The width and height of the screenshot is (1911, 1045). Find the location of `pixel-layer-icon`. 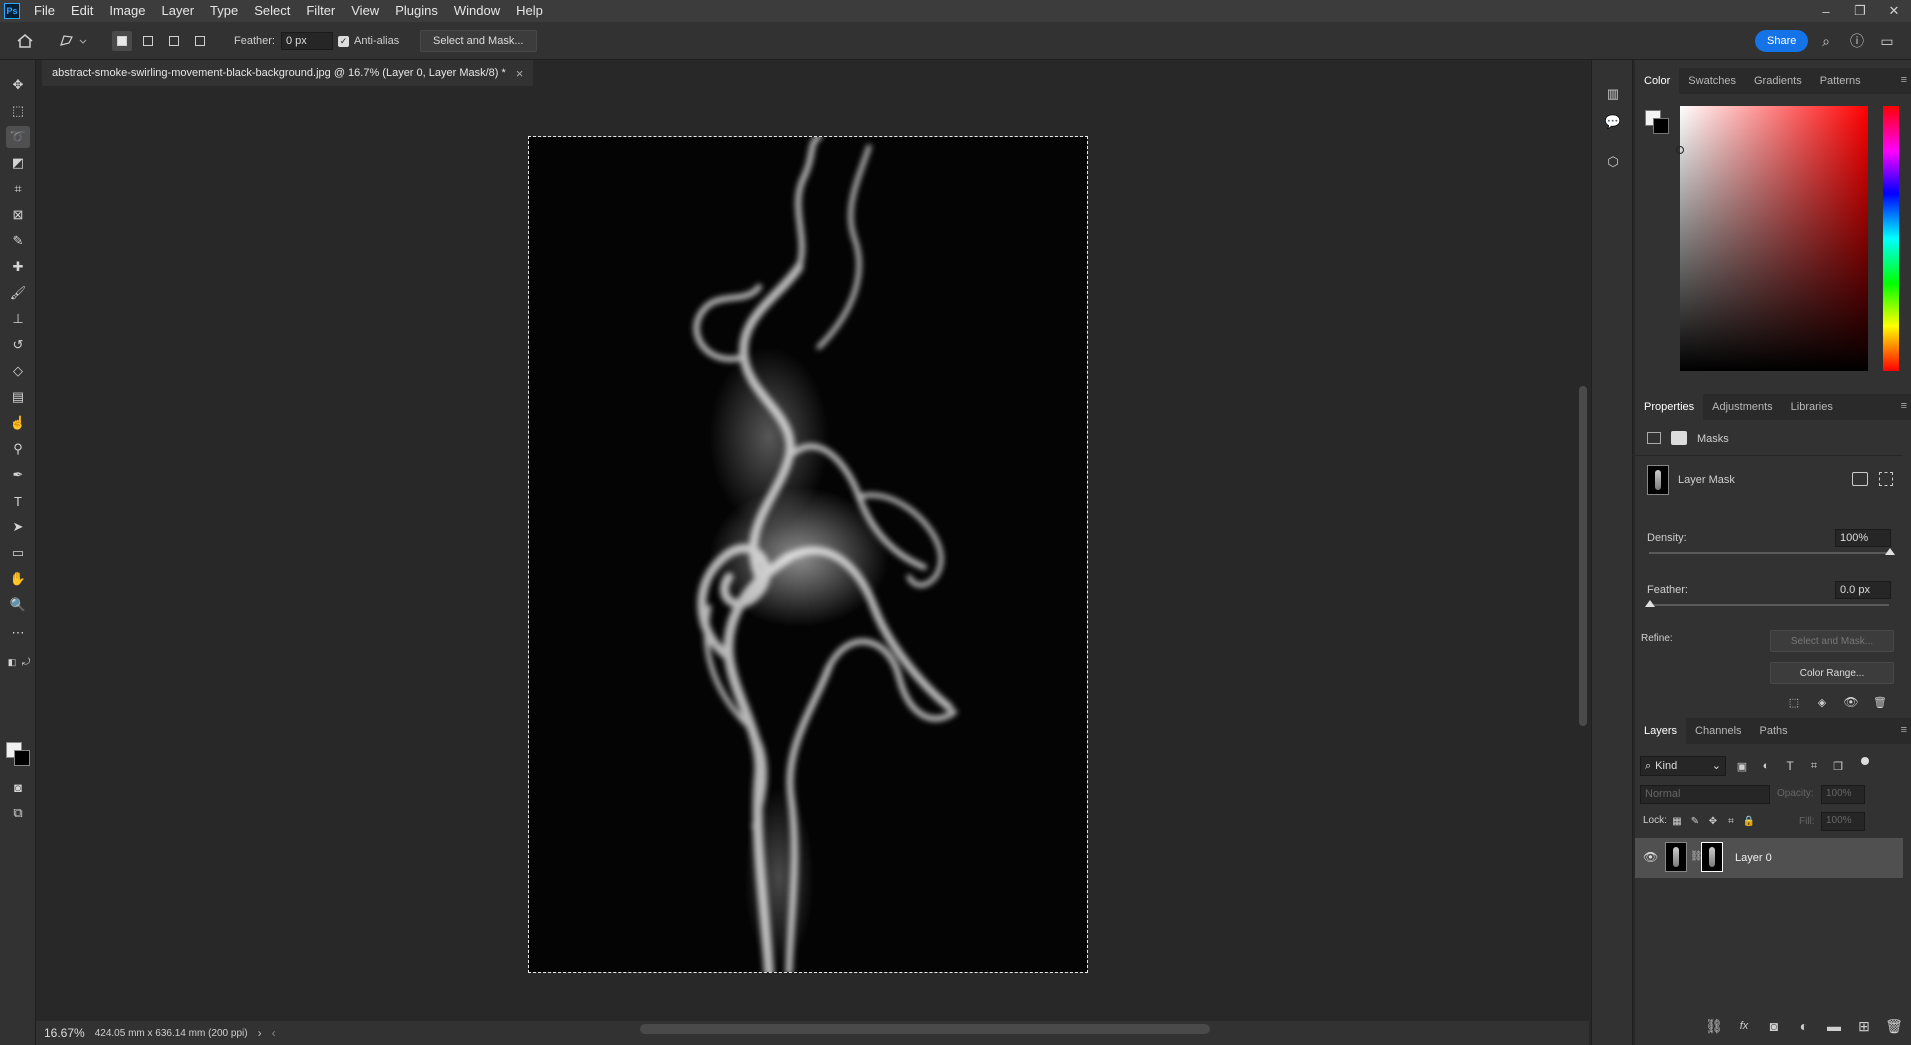

pixel-layer-icon is located at coordinates (1654, 438).